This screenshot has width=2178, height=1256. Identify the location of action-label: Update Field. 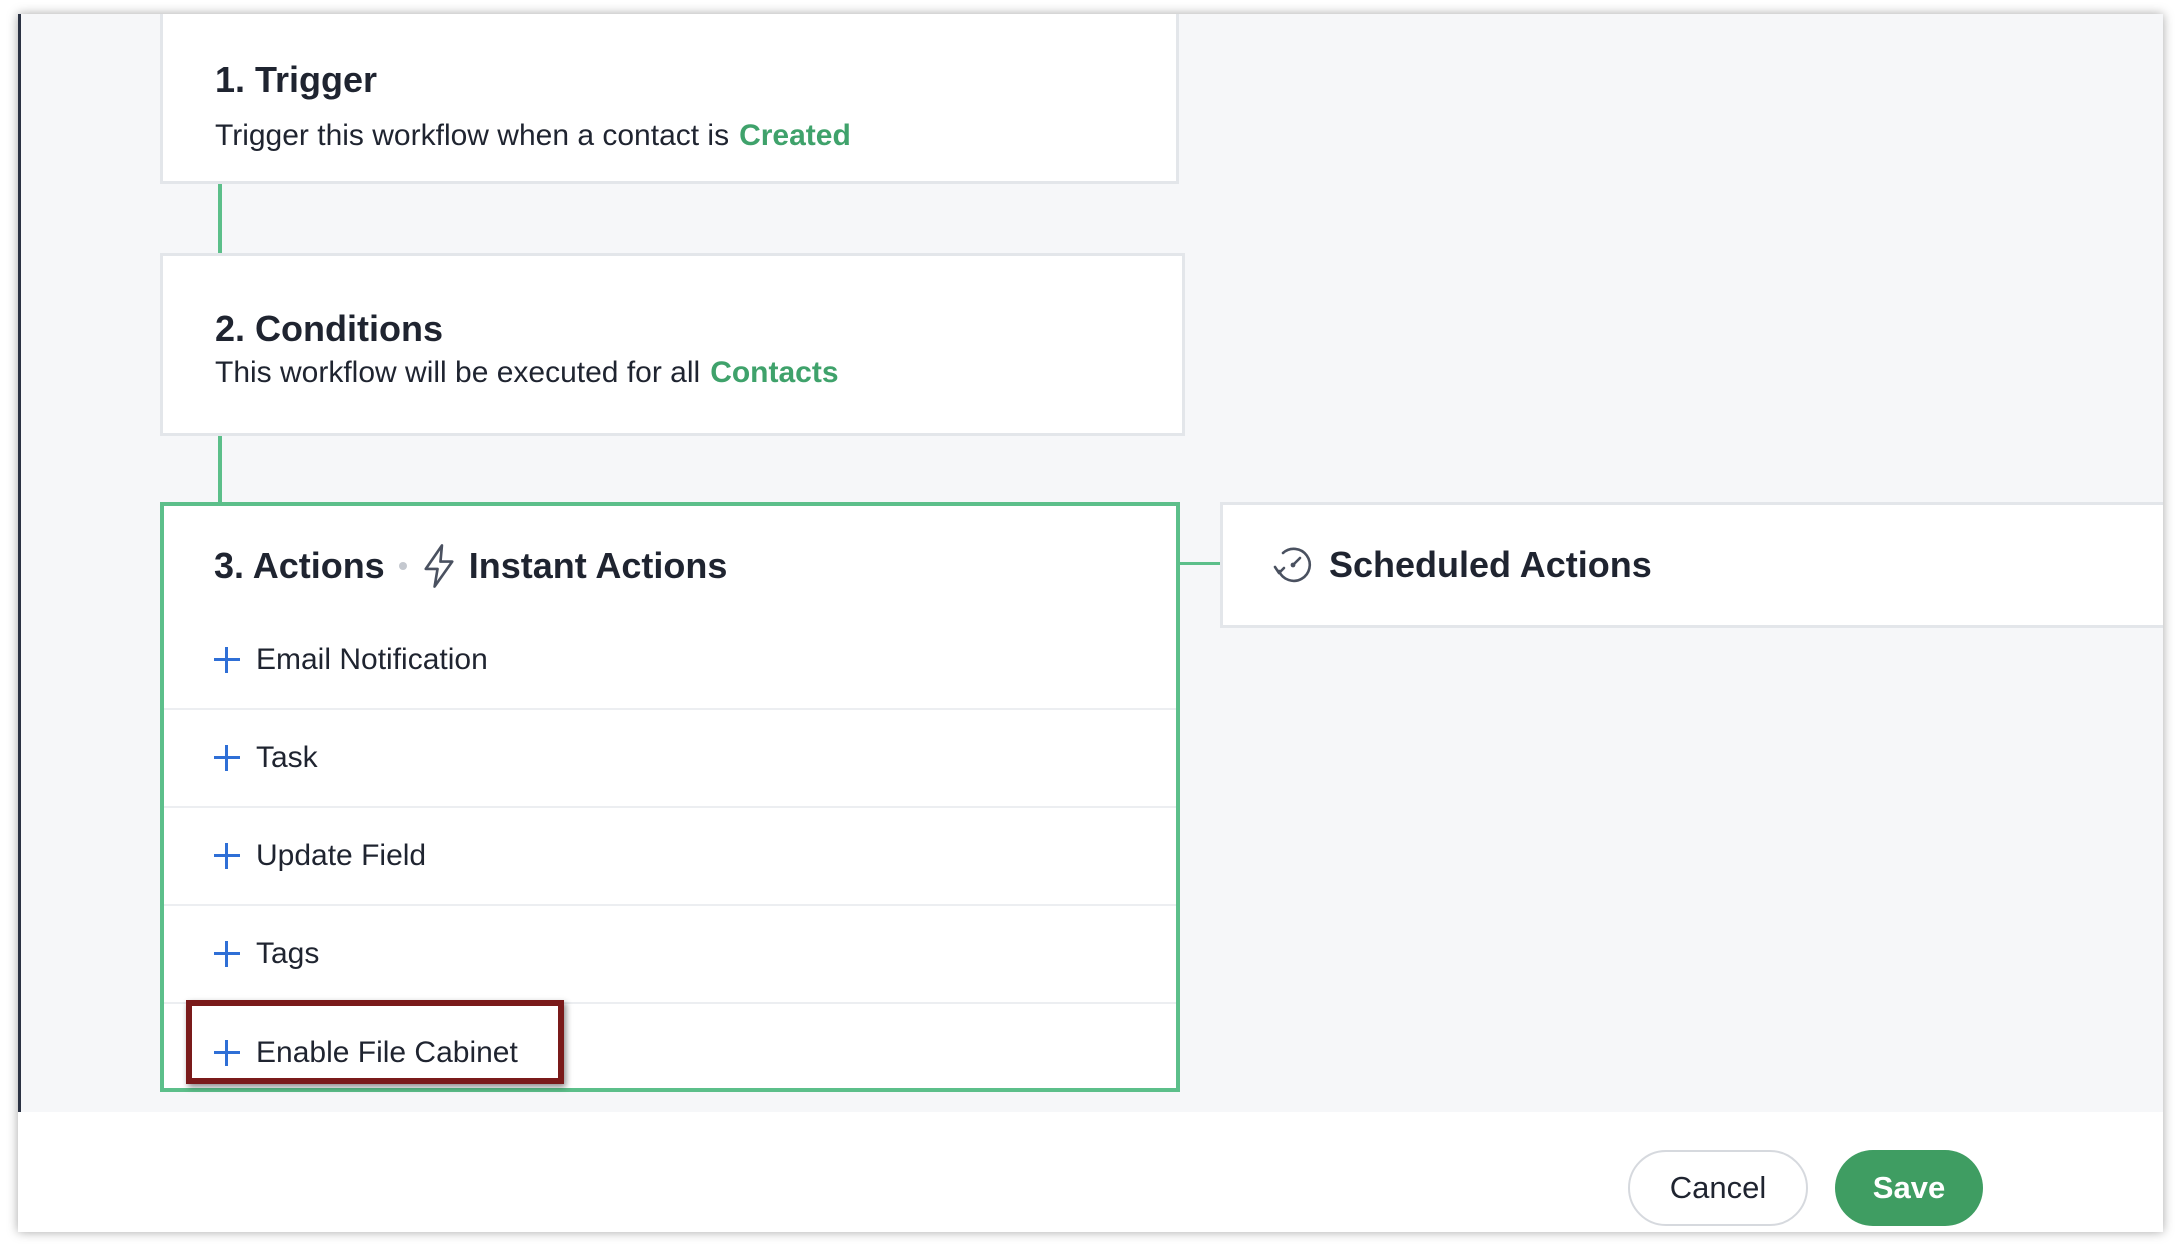
(341, 855).